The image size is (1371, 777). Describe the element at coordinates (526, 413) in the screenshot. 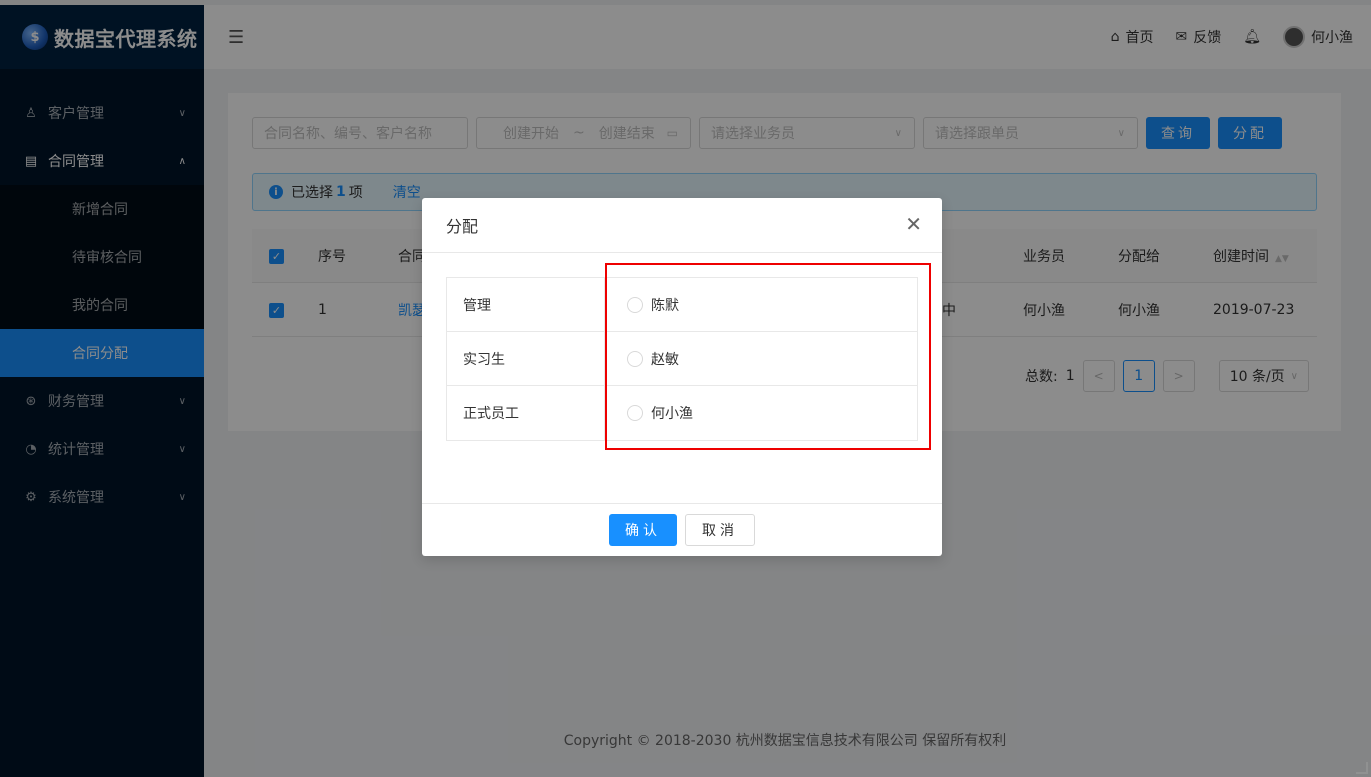

I see `option-group-label: 正式员工` at that location.